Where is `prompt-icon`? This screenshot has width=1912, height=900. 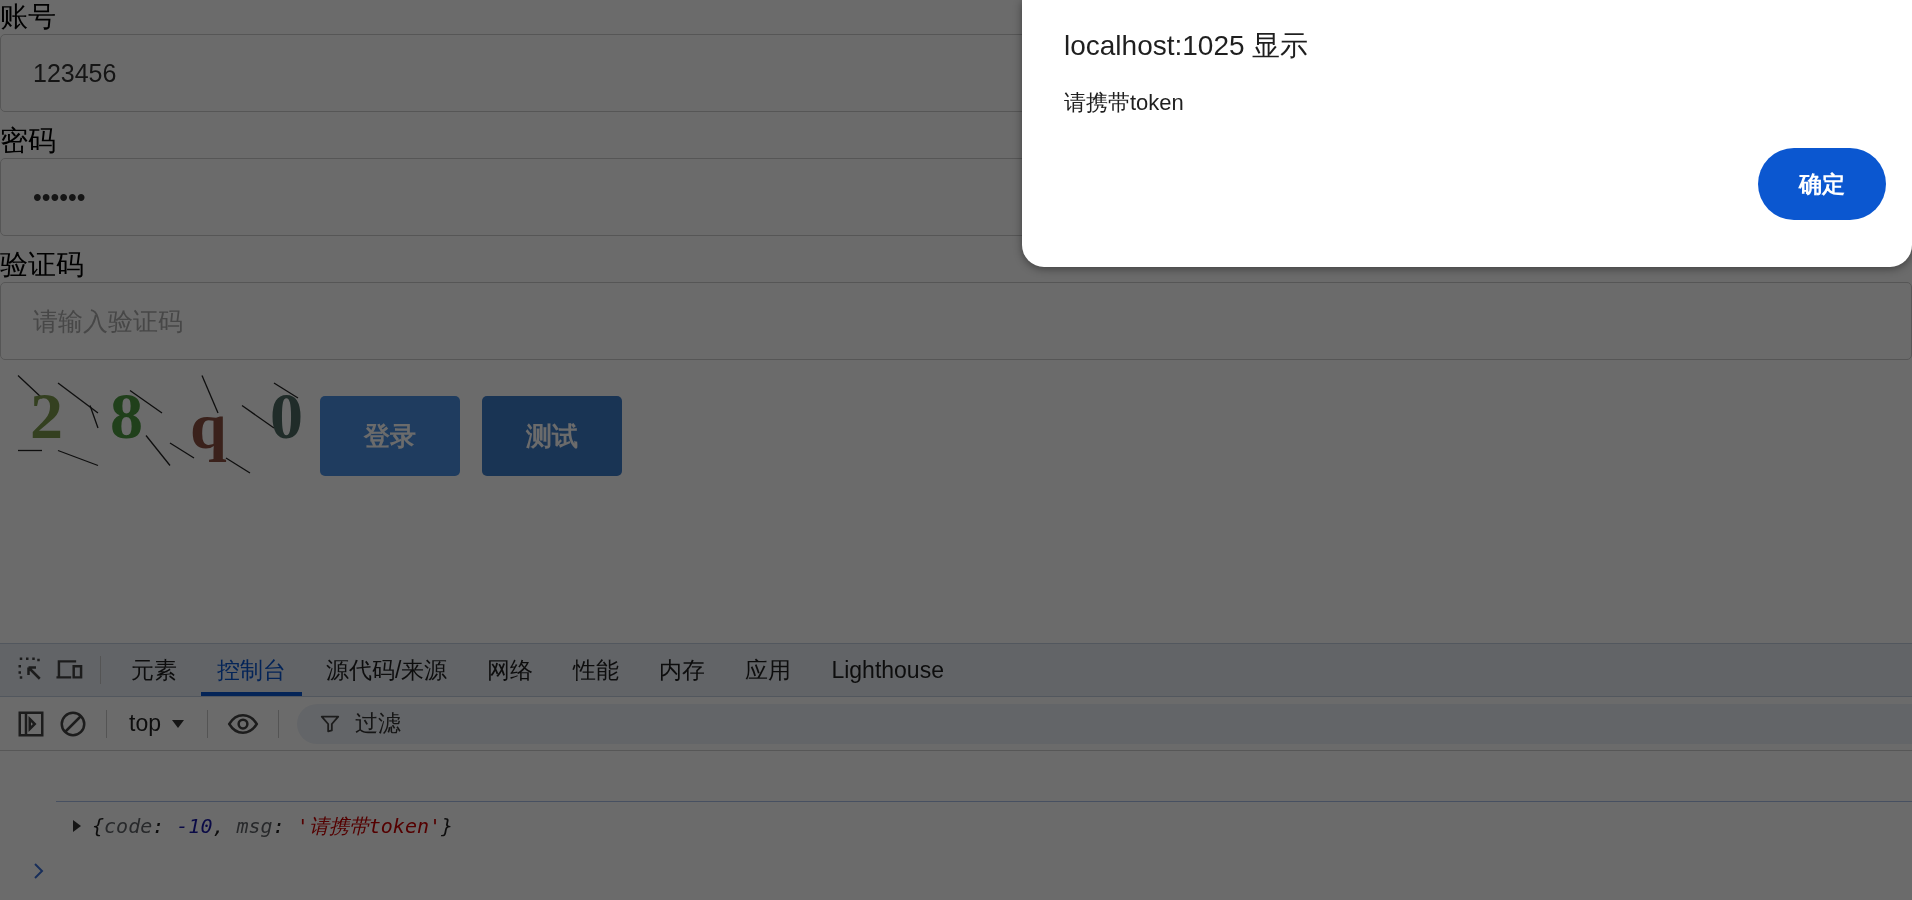 prompt-icon is located at coordinates (39, 871).